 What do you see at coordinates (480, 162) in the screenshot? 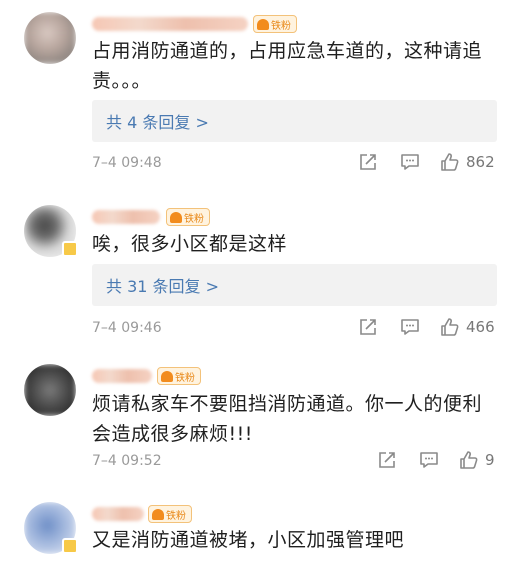
I see `like-count: 862` at bounding box center [480, 162].